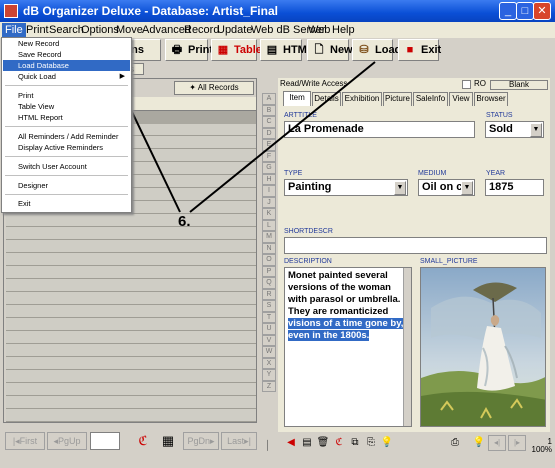  Describe the element at coordinates (269, 156) in the screenshot. I see `alpha-index-f: F` at that location.